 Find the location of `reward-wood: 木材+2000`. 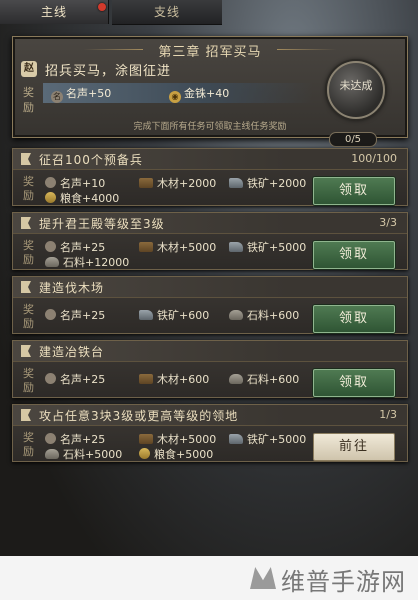

reward-wood: 木材+2000 is located at coordinates (177, 183).